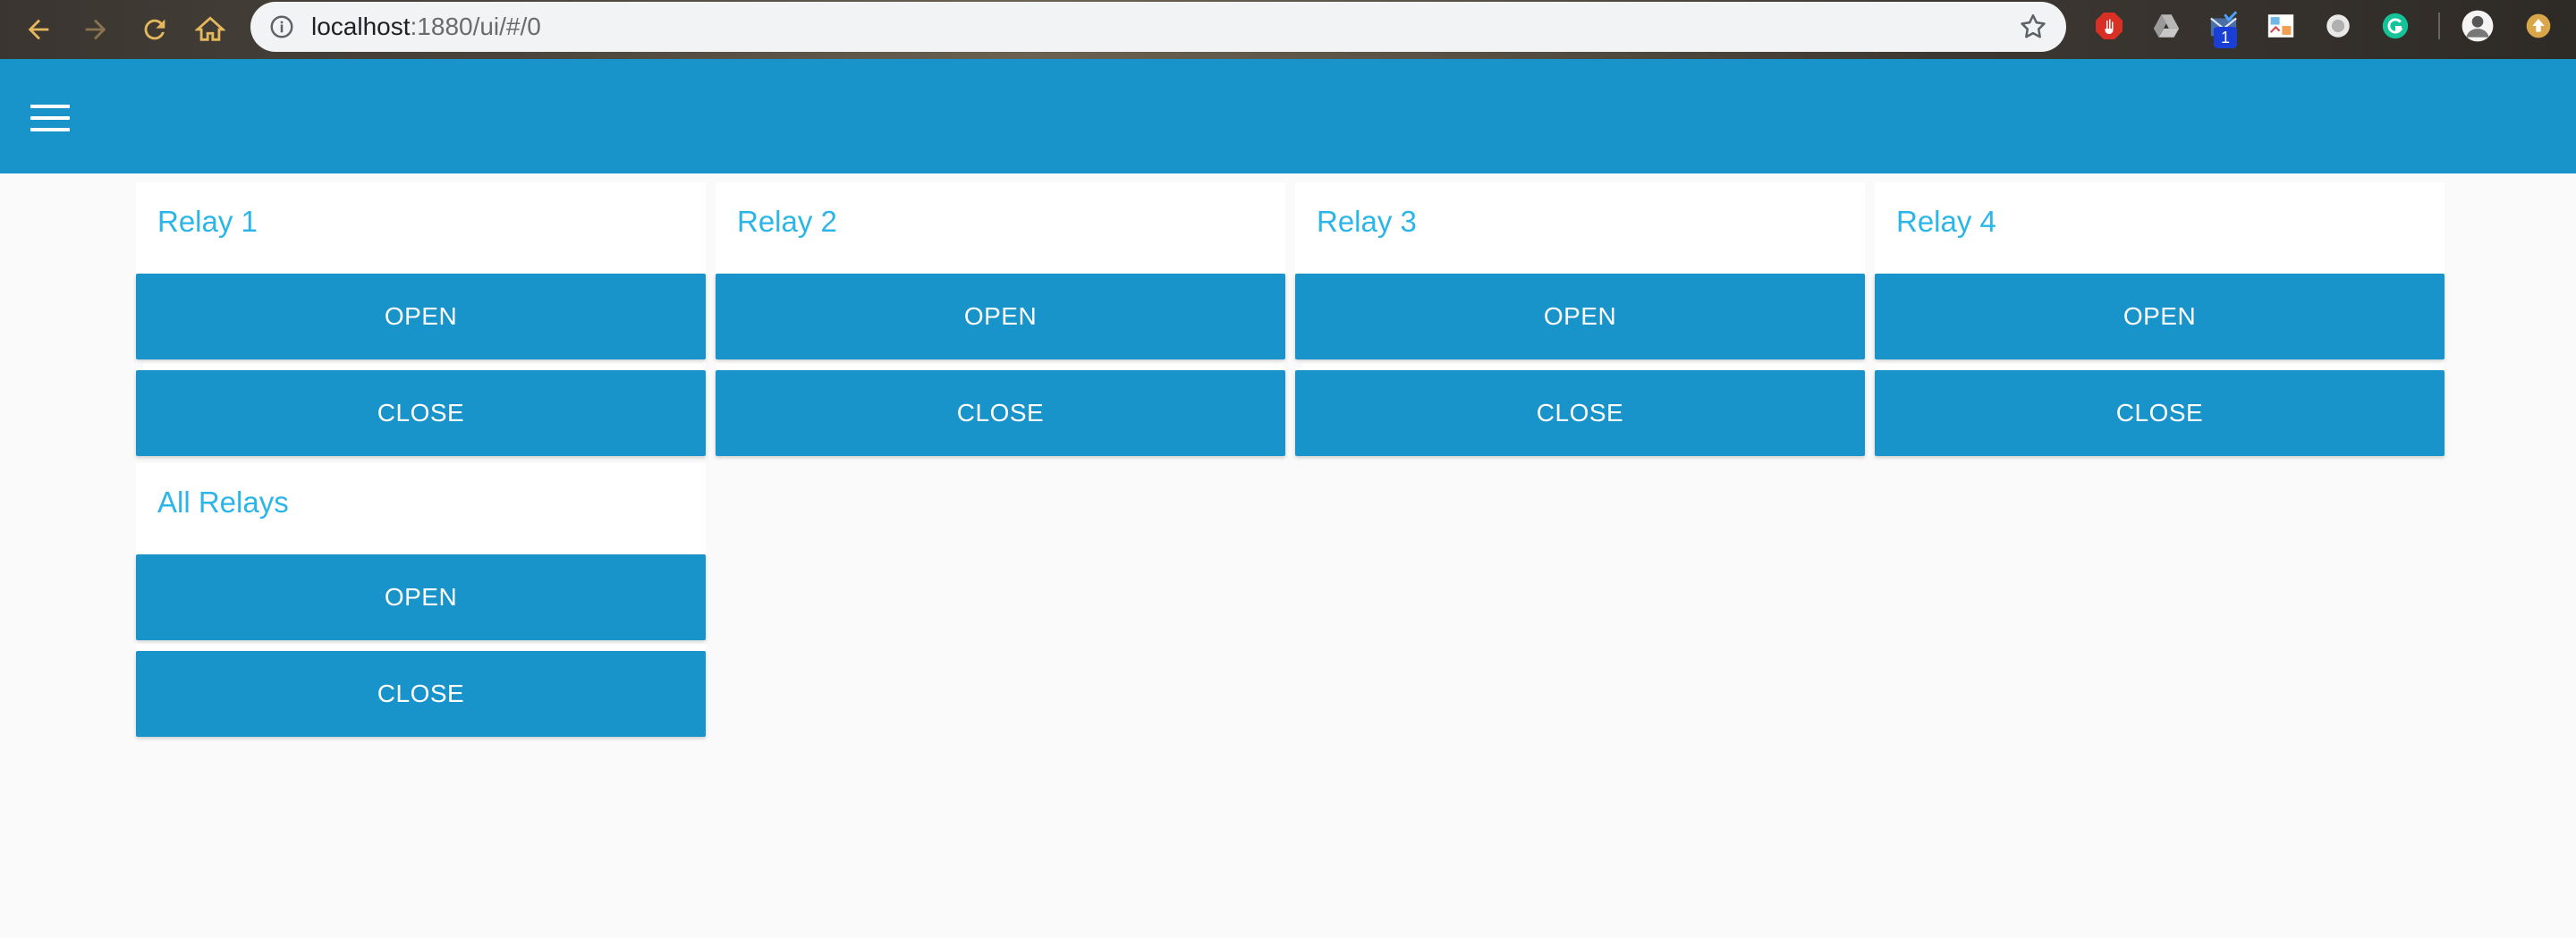  I want to click on group-relay-1: Relay 1 OPEN CLOSE, so click(421, 319).